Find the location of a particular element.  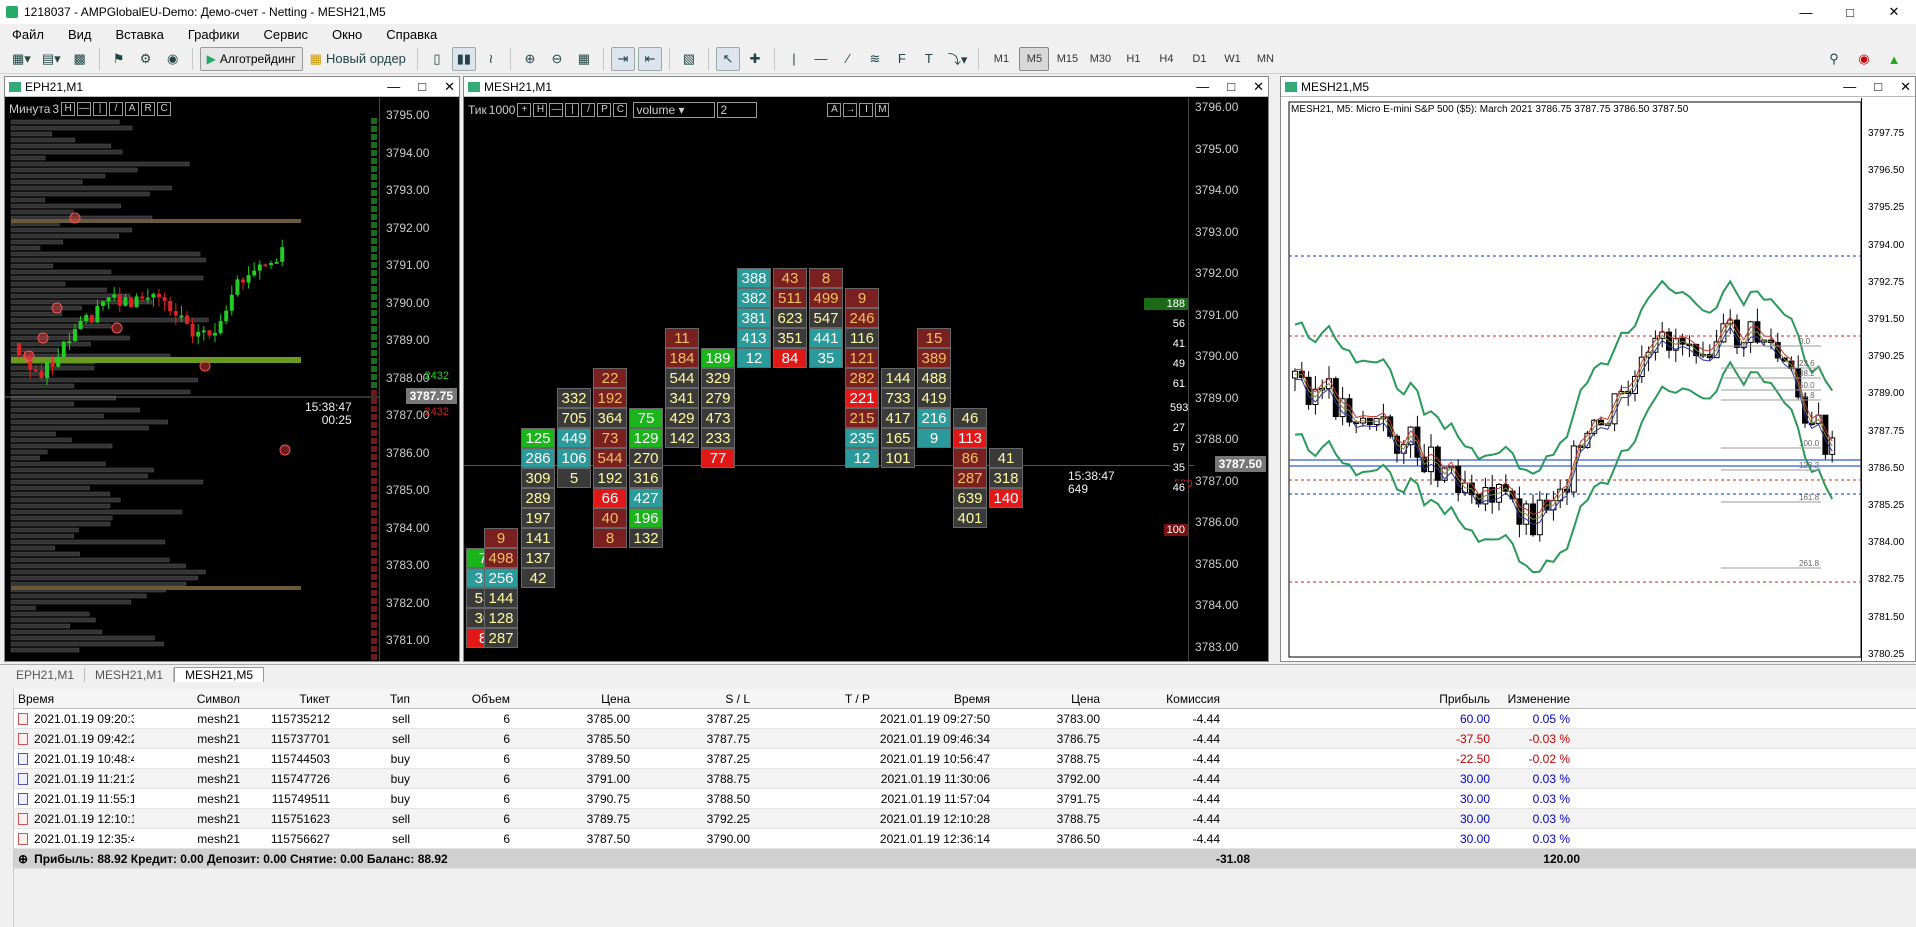

vps-icon: ▲ is located at coordinates (1894, 59).